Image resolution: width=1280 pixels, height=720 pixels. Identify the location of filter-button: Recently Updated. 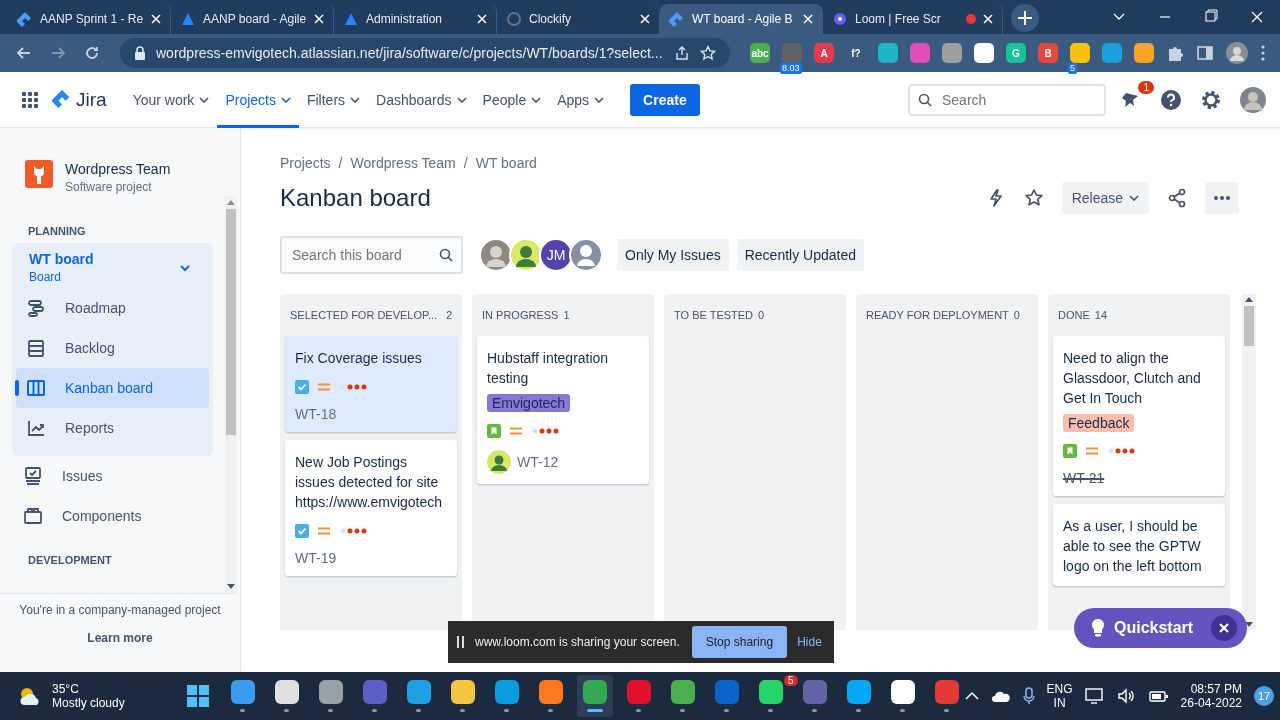
(800, 255).